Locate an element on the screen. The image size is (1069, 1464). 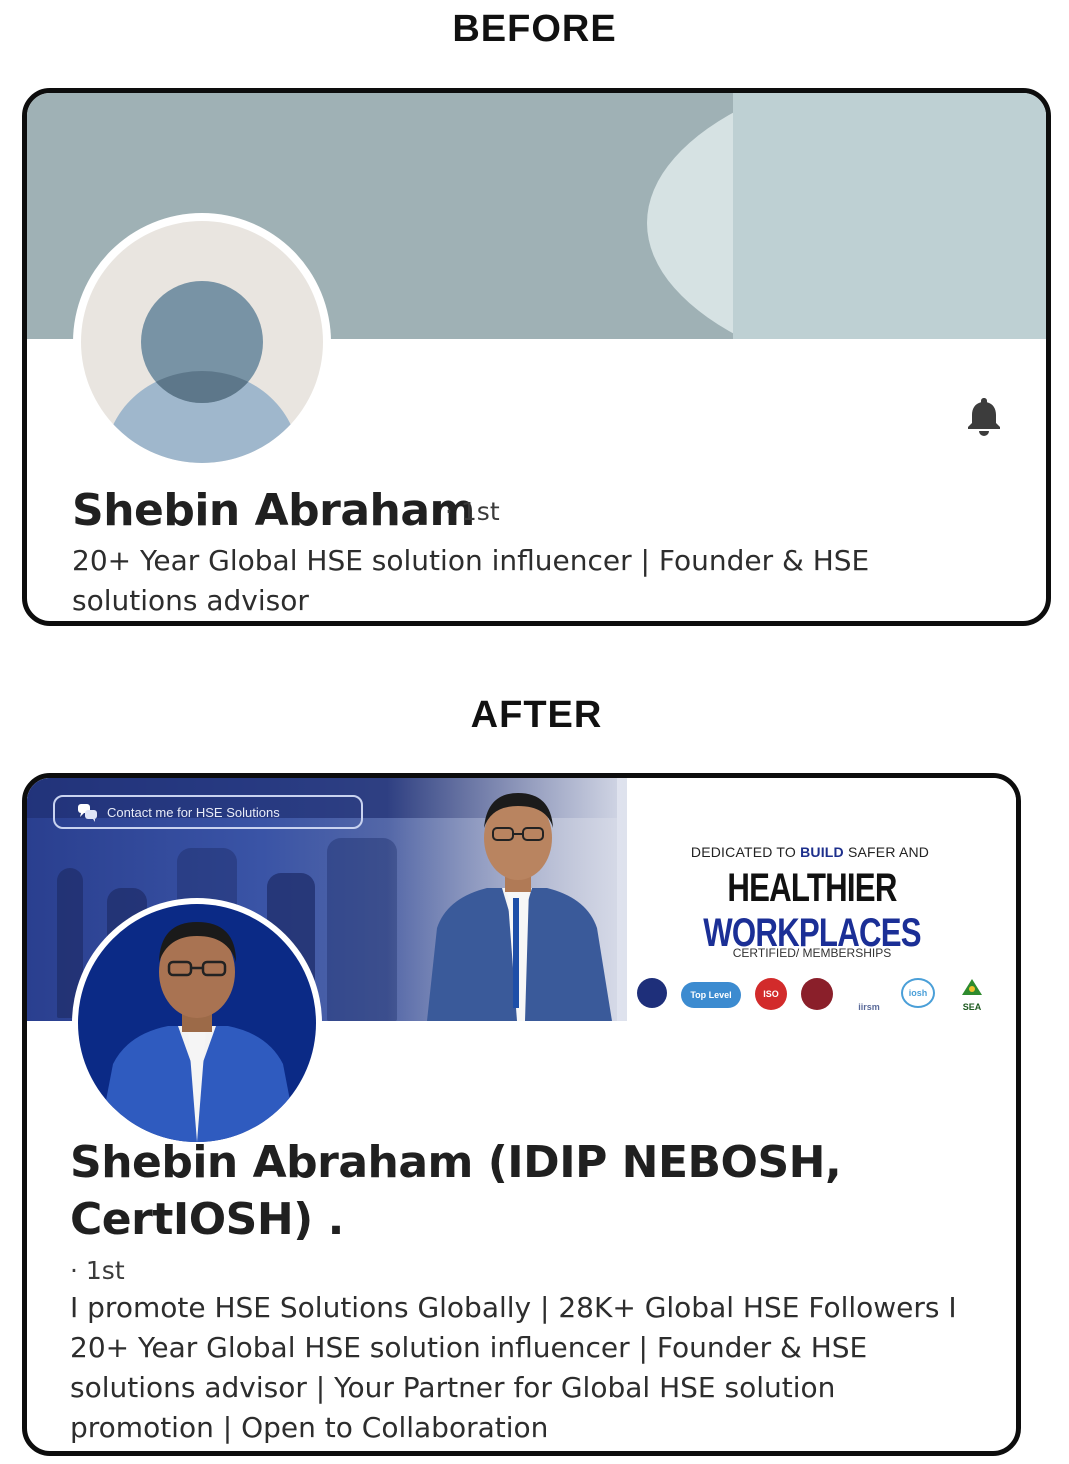
membership-badges: Top Level ISO iirsm iosh SEA is located at coordinates (821, 998).